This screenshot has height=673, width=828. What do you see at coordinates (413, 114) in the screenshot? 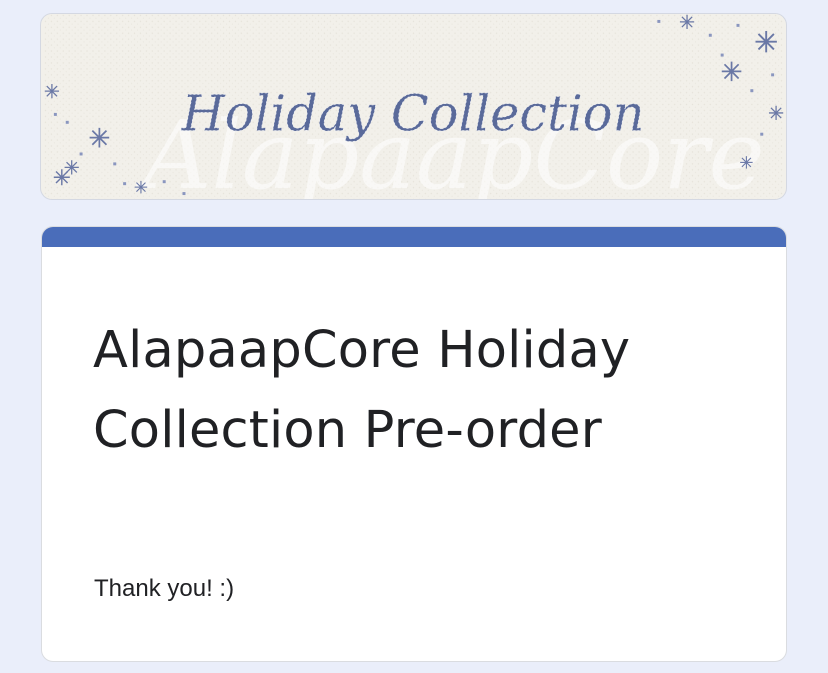
I see `banner-title: Holiday Collection` at bounding box center [413, 114].